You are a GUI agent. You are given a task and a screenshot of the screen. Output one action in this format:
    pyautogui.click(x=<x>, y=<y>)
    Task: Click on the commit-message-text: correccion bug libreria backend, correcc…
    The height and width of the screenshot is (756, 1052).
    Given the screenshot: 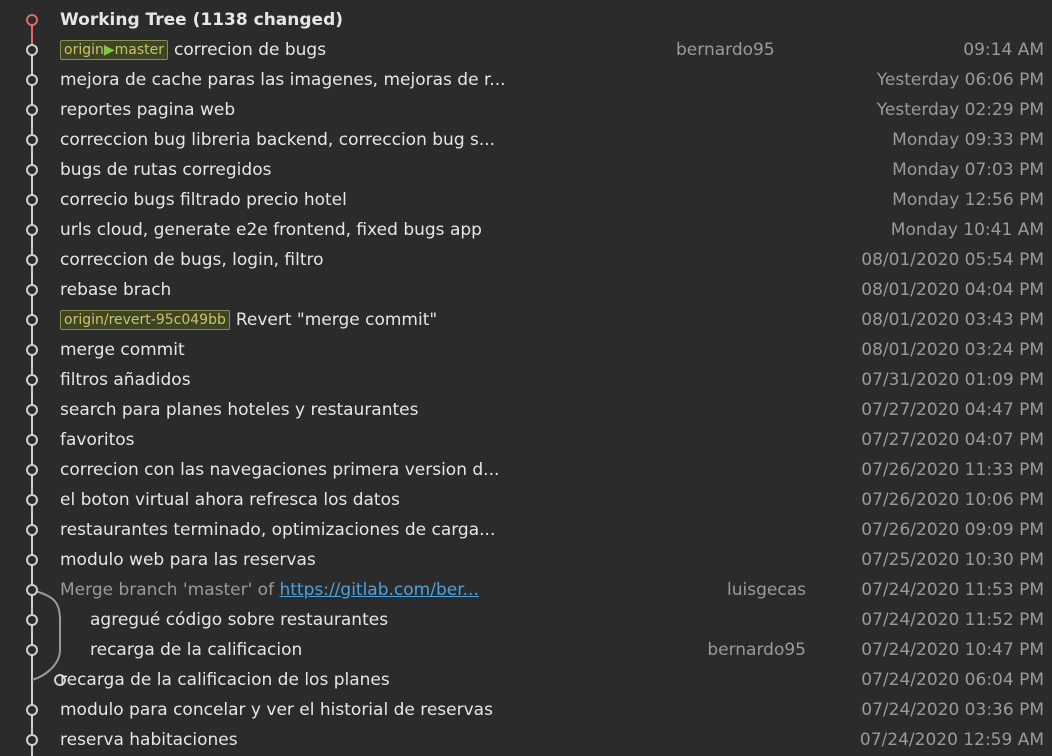 What is the action you would take?
    pyautogui.click(x=278, y=140)
    